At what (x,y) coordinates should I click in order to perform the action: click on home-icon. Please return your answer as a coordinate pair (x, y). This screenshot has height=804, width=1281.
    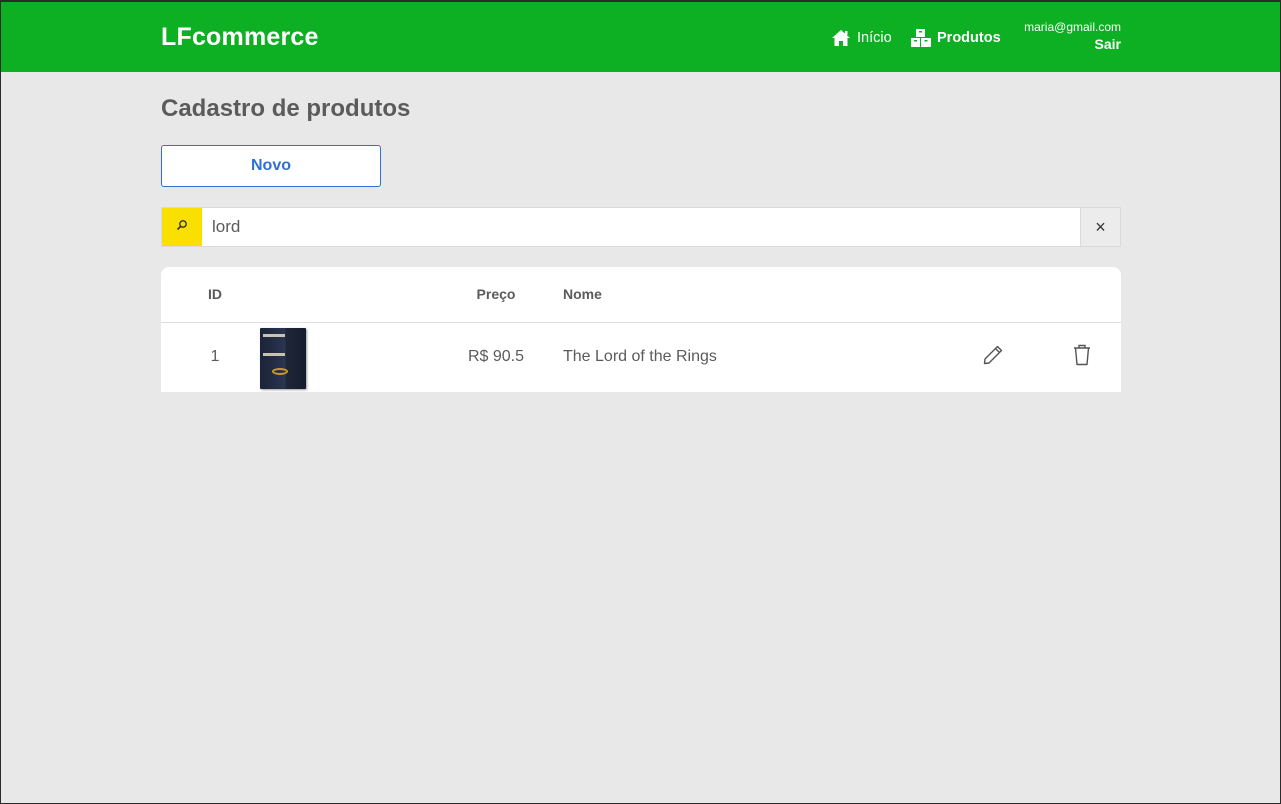
    Looking at the image, I should click on (841, 38).